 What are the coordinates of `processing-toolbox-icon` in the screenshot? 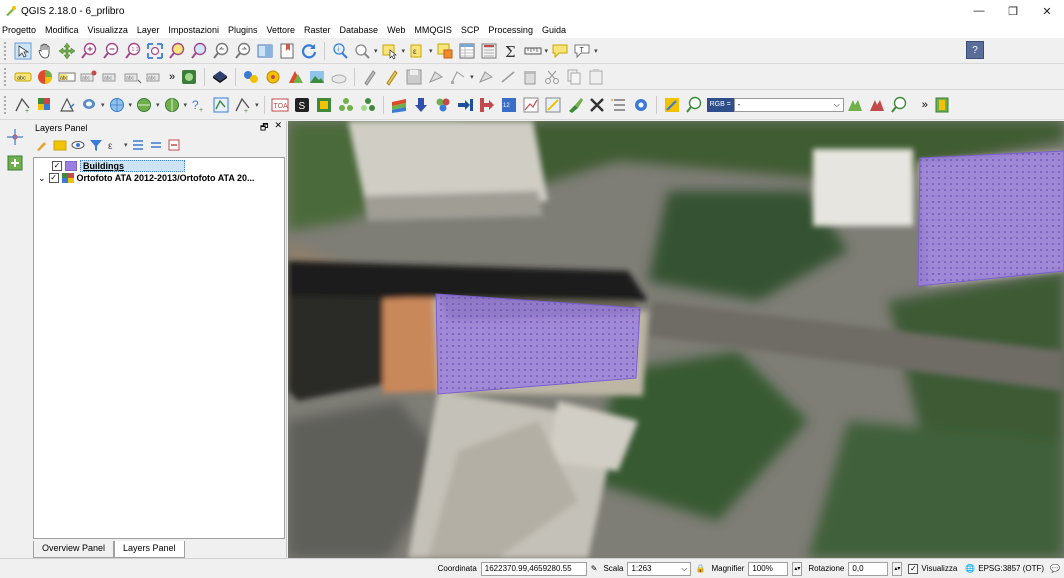 It's located at (273, 77).